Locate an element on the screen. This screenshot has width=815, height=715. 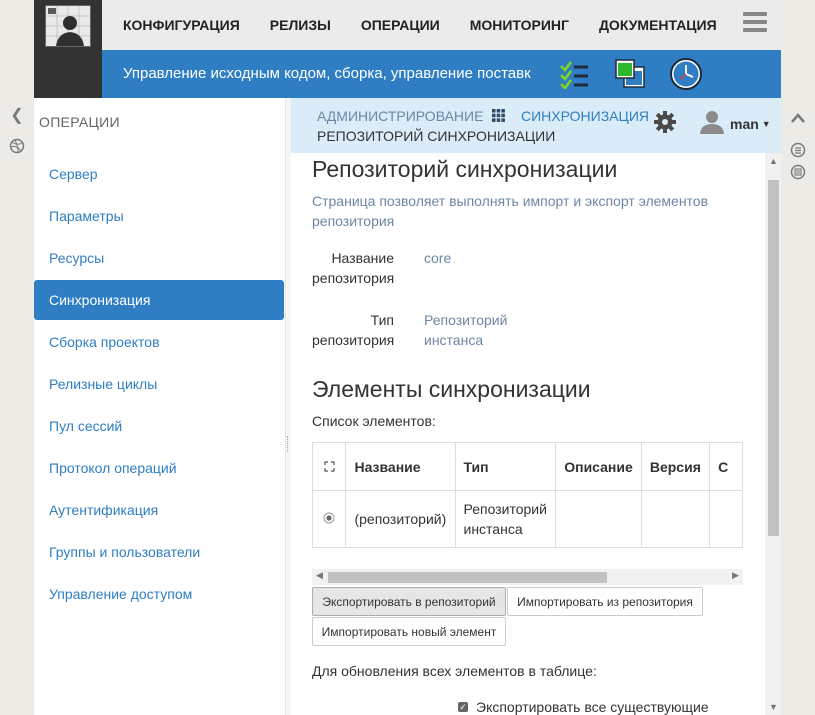
col-extra: С is located at coordinates (726, 466).